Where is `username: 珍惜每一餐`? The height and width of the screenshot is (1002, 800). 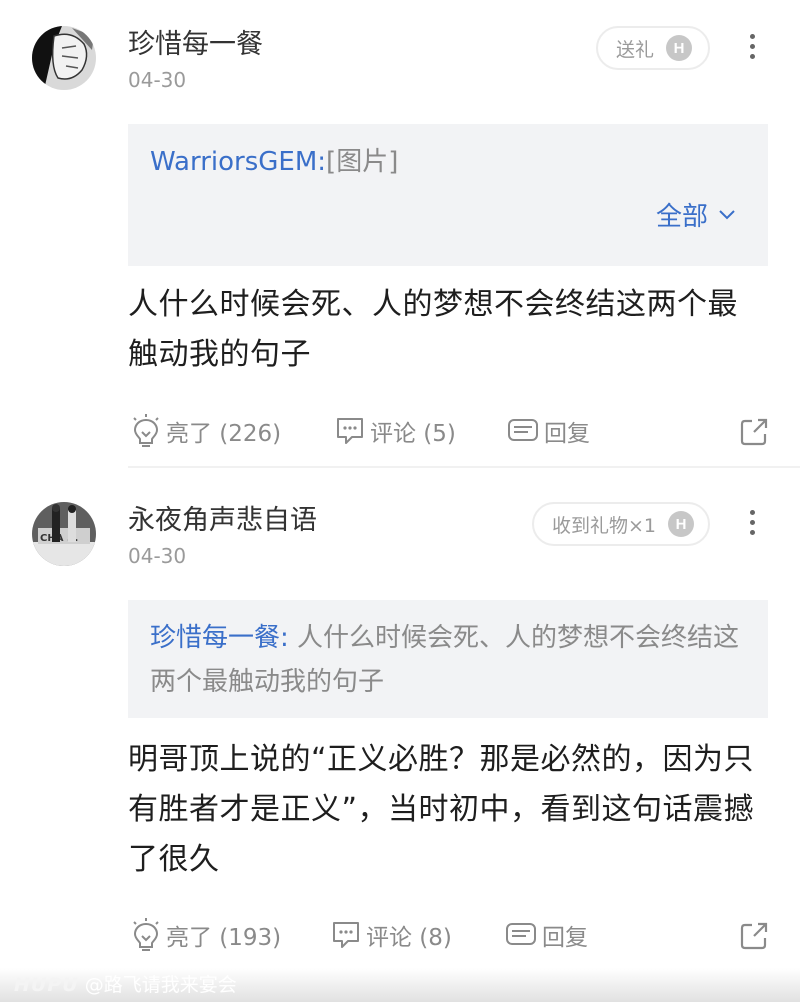
username: 珍惜每一餐 is located at coordinates (195, 44).